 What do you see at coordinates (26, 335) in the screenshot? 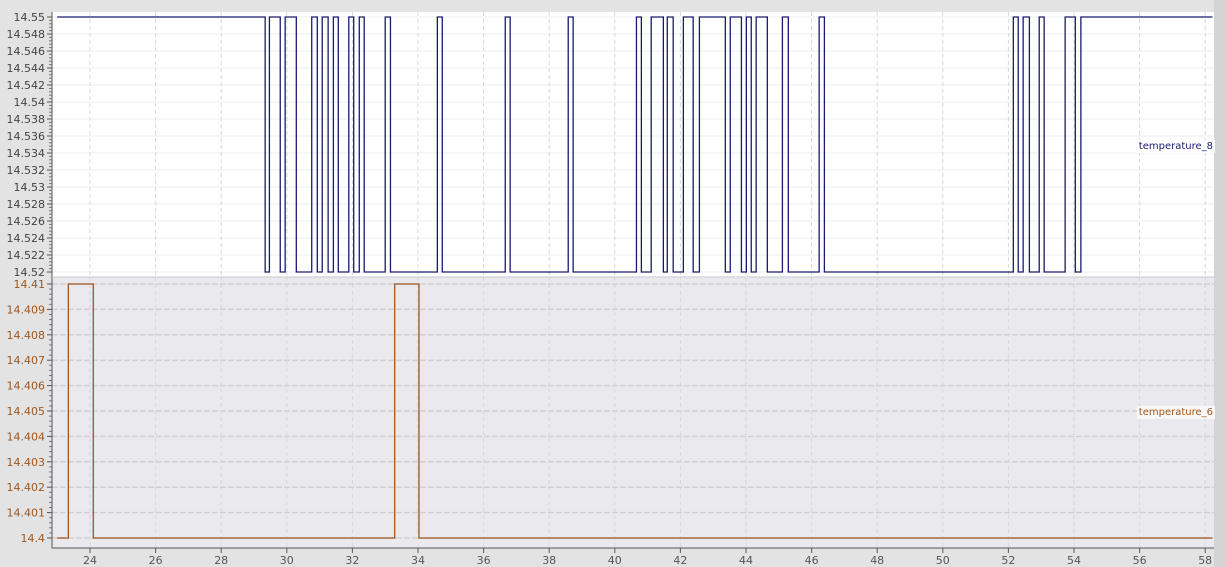
I see `y-tick-label: 14.408` at bounding box center [26, 335].